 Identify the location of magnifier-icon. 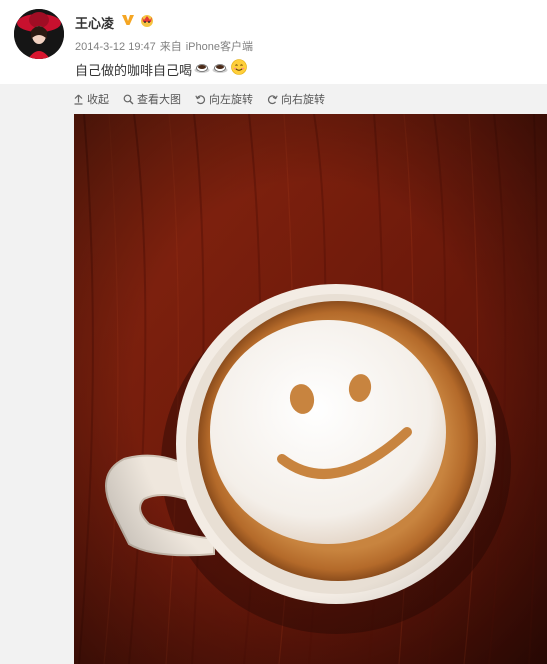
(128, 99).